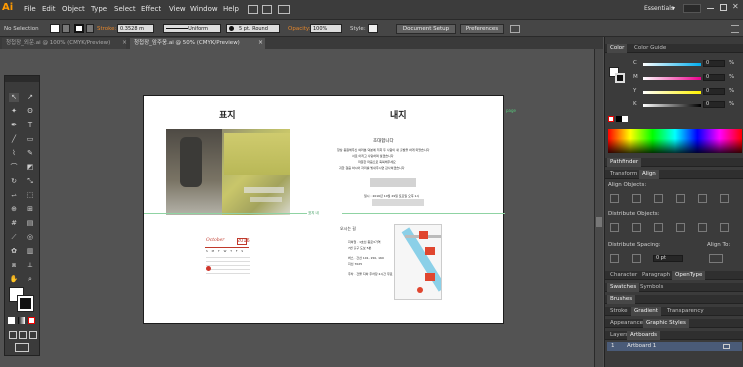 This screenshot has height=367, width=743. What do you see at coordinates (260, 42) in the screenshot?
I see `tab-close-2-icon: ×` at bounding box center [260, 42].